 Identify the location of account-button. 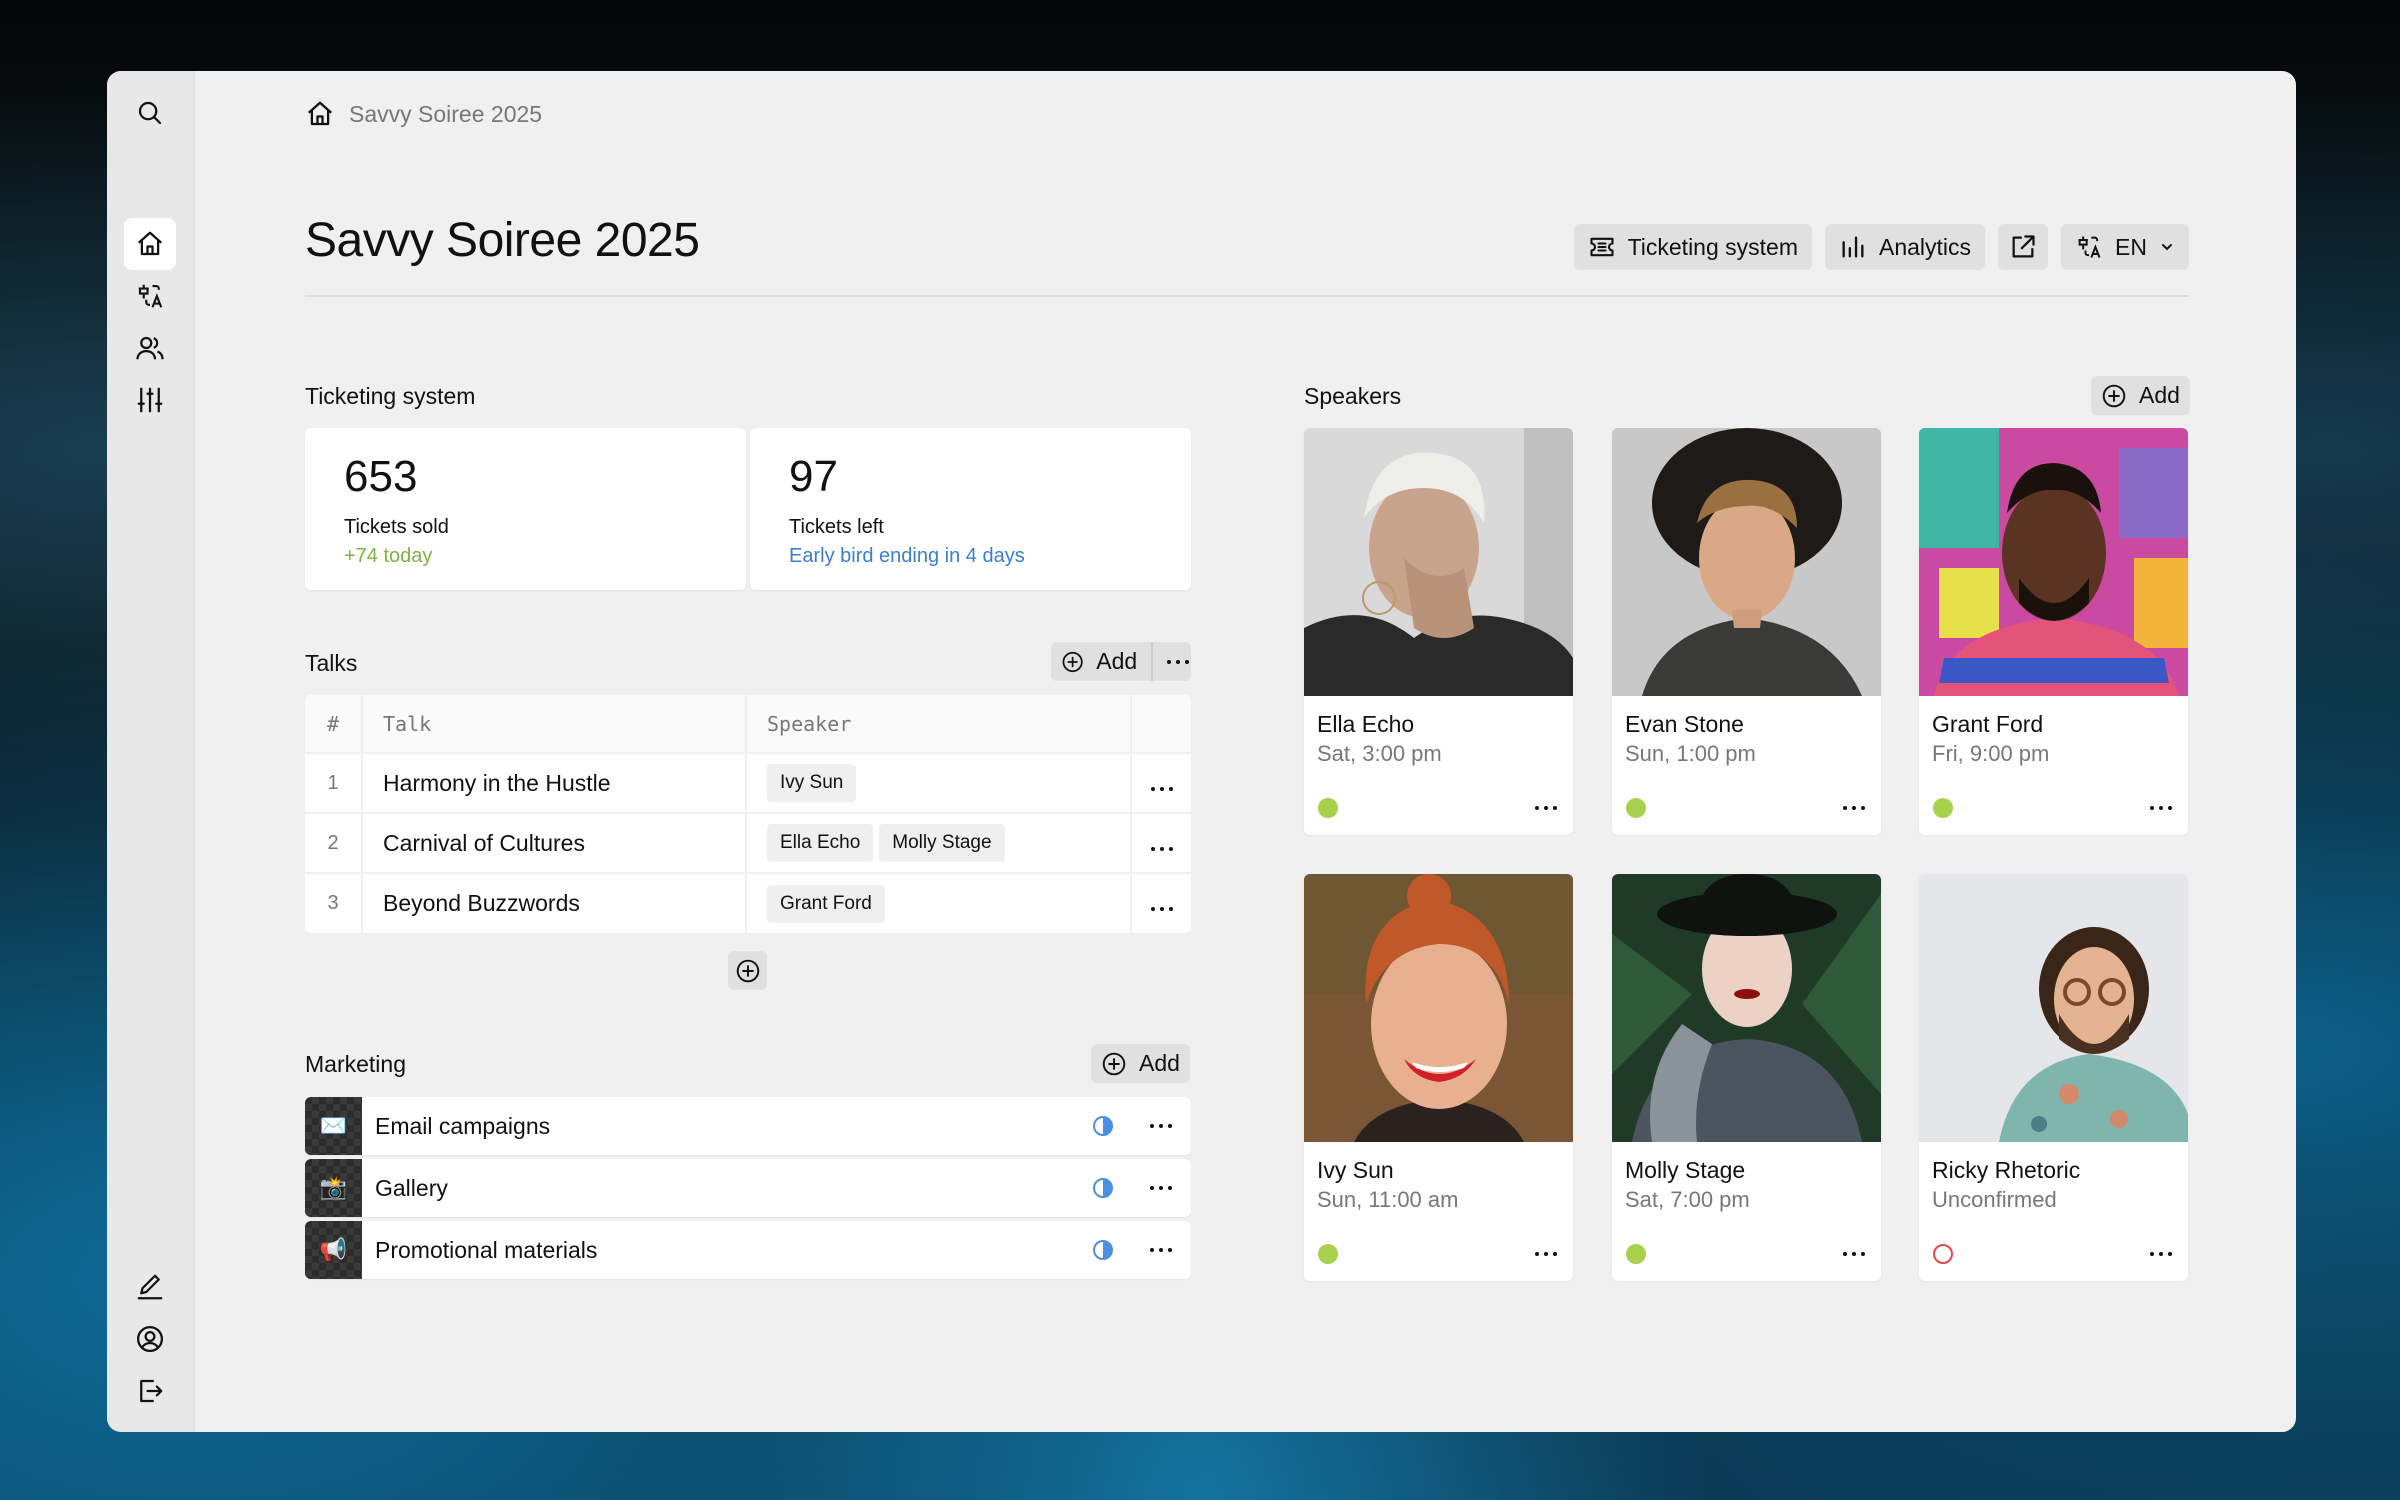
(150, 1339).